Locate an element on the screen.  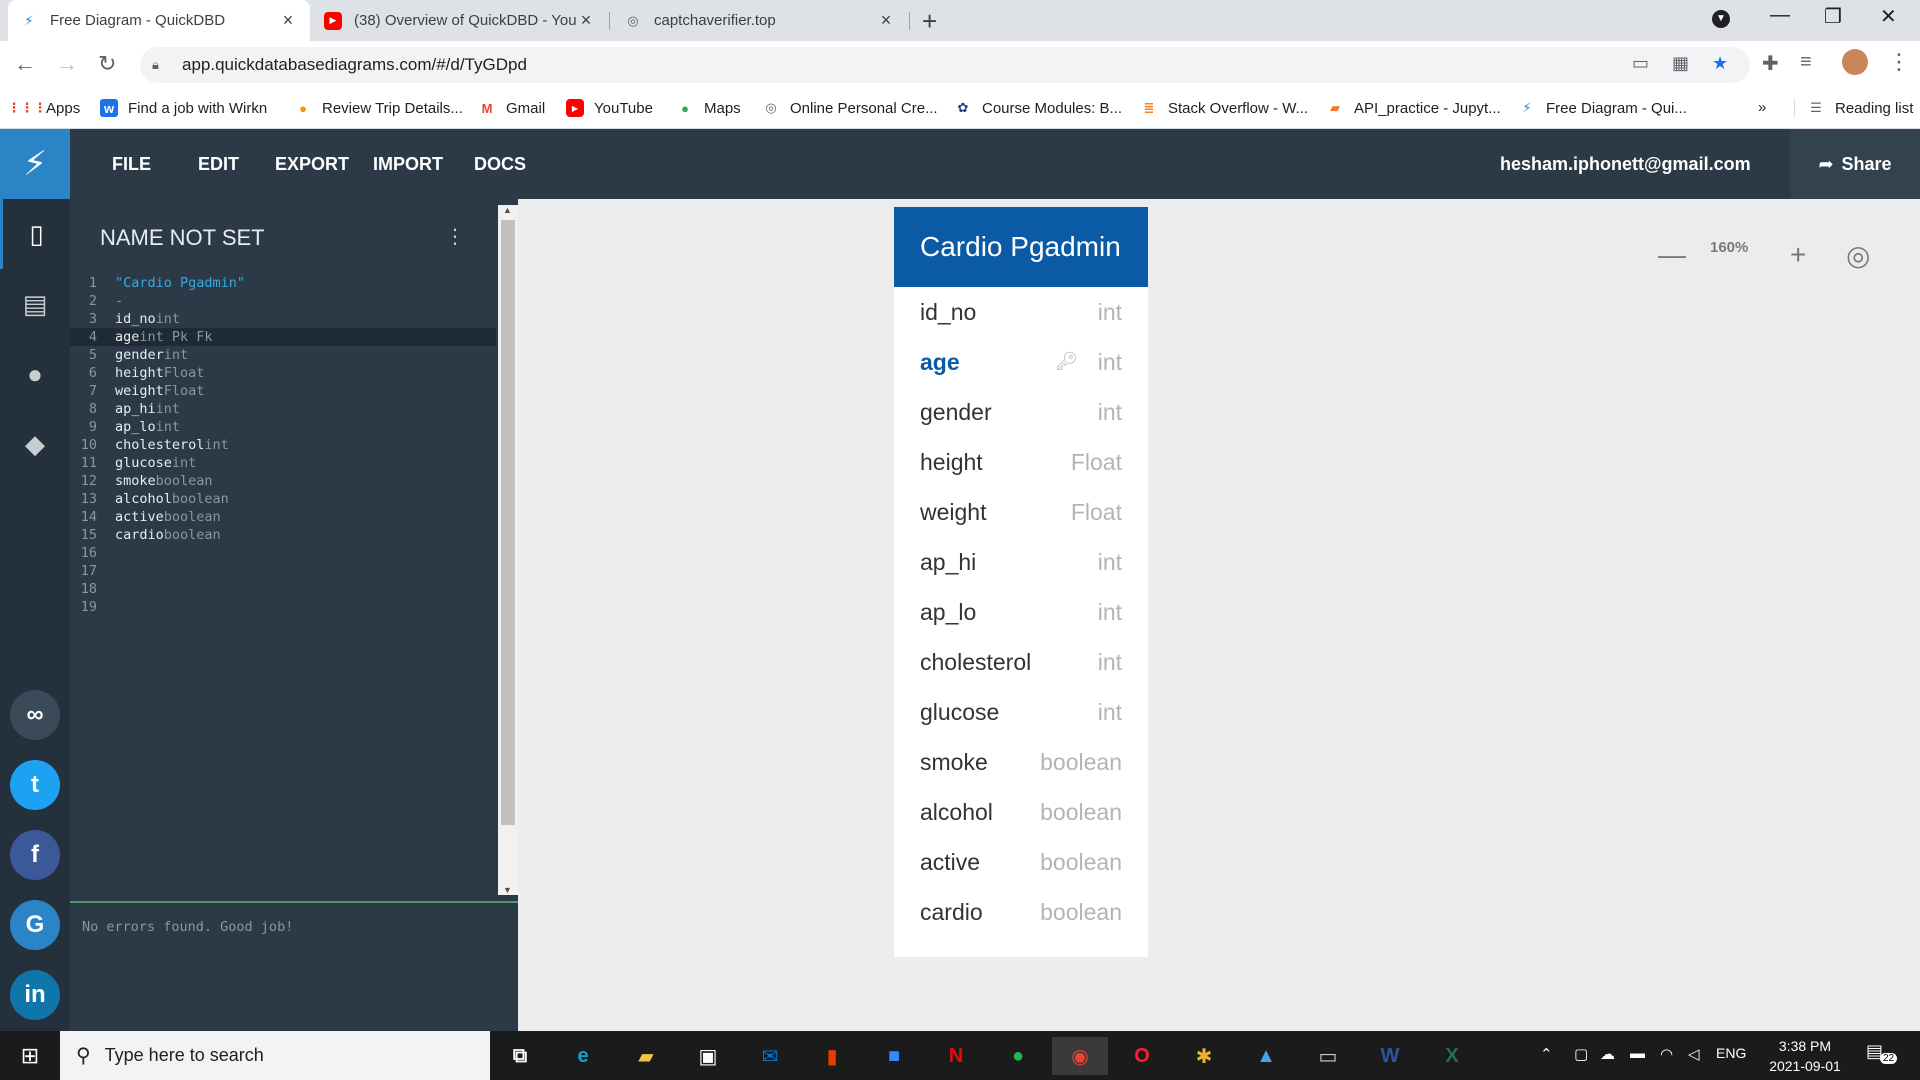
code-line: 11 glucose int is located at coordinates (283, 463).